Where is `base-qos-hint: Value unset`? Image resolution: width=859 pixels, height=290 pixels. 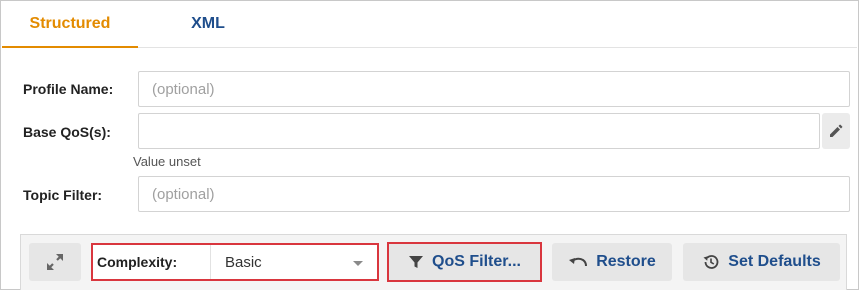 base-qos-hint: Value unset is located at coordinates (167, 161).